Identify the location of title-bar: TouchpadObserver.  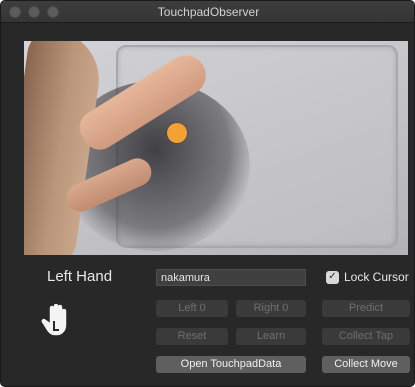
(207, 12).